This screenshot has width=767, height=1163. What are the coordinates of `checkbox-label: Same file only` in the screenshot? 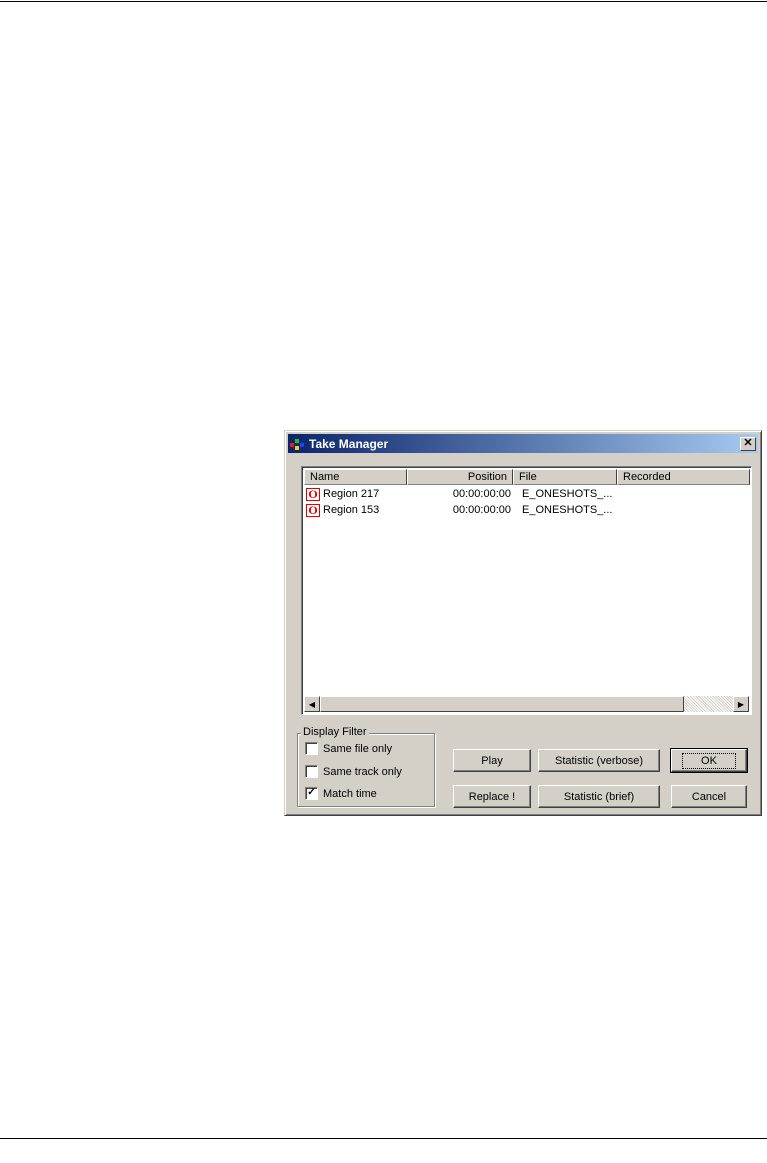 It's located at (358, 748).